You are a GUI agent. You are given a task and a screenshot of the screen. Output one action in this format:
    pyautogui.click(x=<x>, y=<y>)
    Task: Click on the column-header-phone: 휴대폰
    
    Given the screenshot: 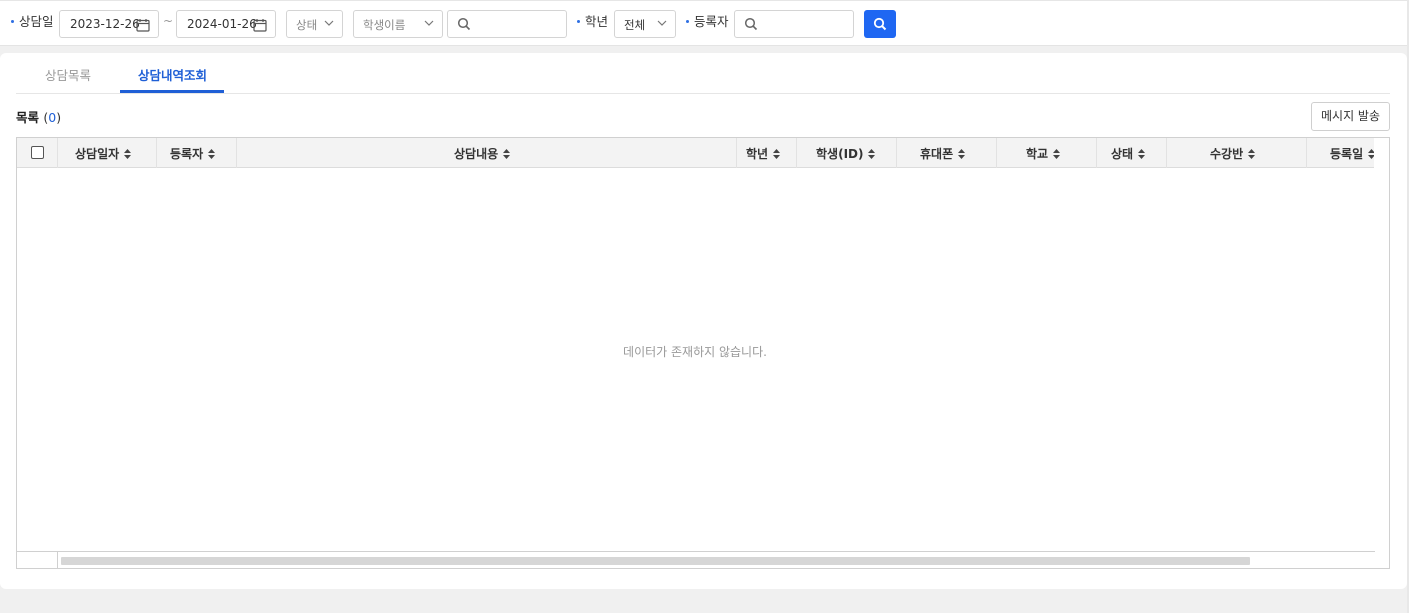 What is the action you would take?
    pyautogui.click(x=947, y=153)
    